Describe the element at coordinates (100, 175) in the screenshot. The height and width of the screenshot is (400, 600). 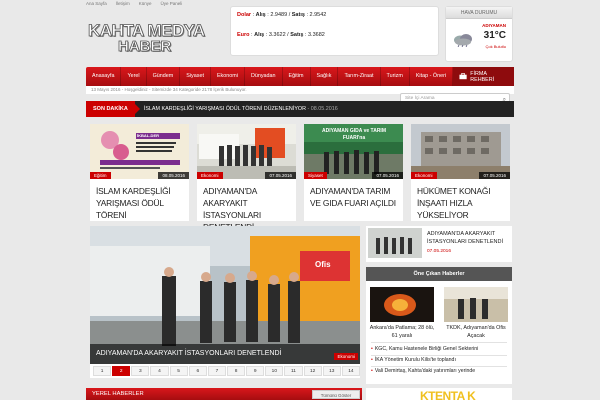
I see `card-category: Eğitim` at that location.